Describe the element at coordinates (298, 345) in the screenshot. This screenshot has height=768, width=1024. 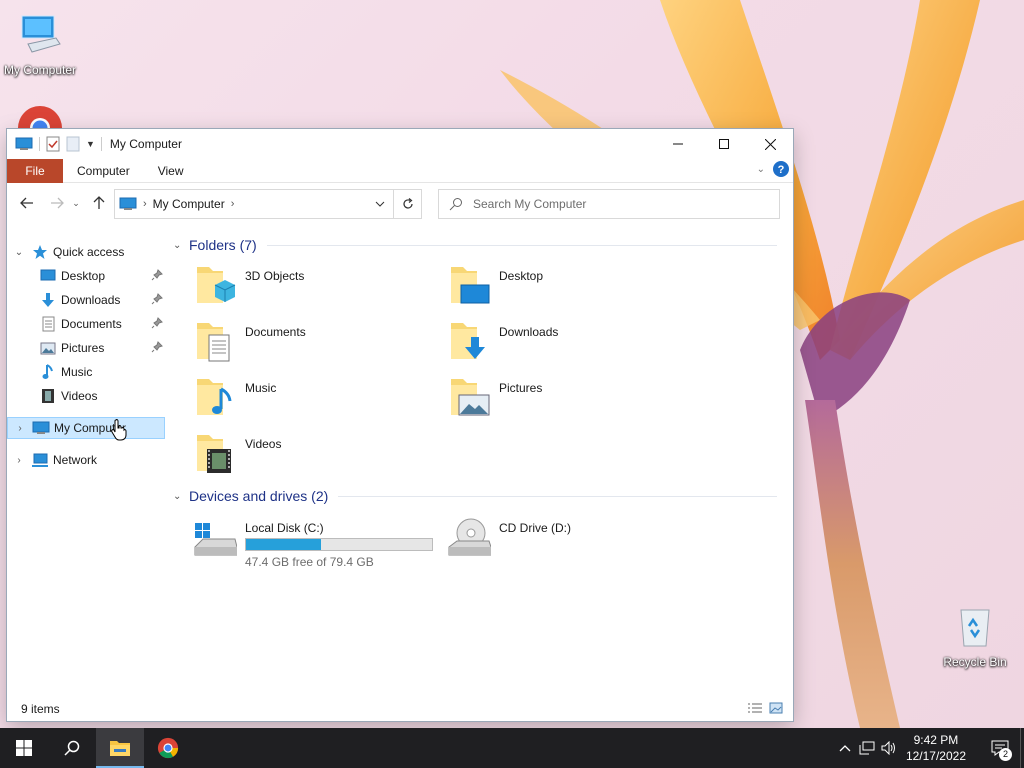
I see `folder-documents: Documents` at that location.